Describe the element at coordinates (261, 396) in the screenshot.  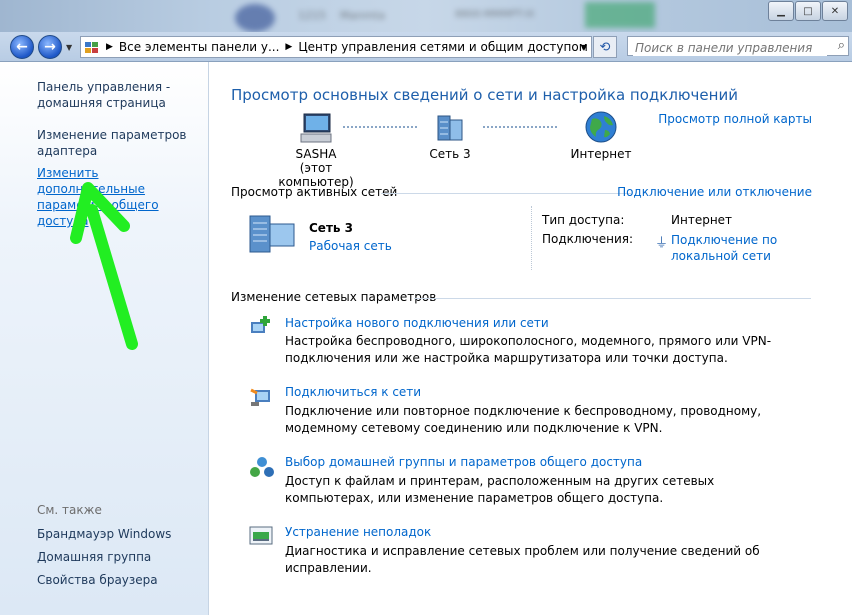
I see `connect-network-icon` at that location.